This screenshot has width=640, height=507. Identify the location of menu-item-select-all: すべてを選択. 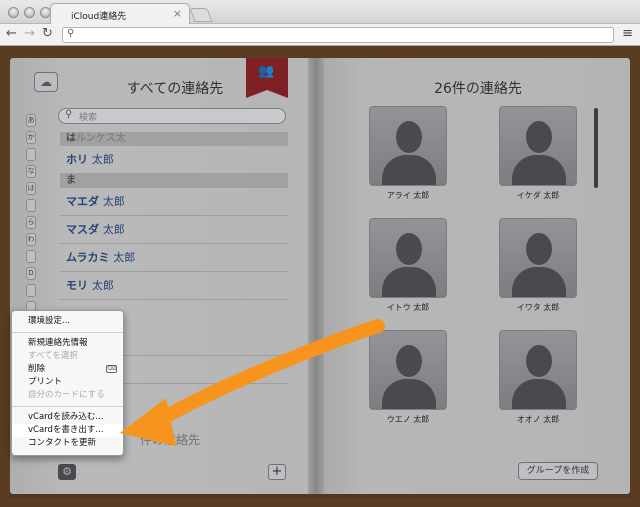
(53, 356).